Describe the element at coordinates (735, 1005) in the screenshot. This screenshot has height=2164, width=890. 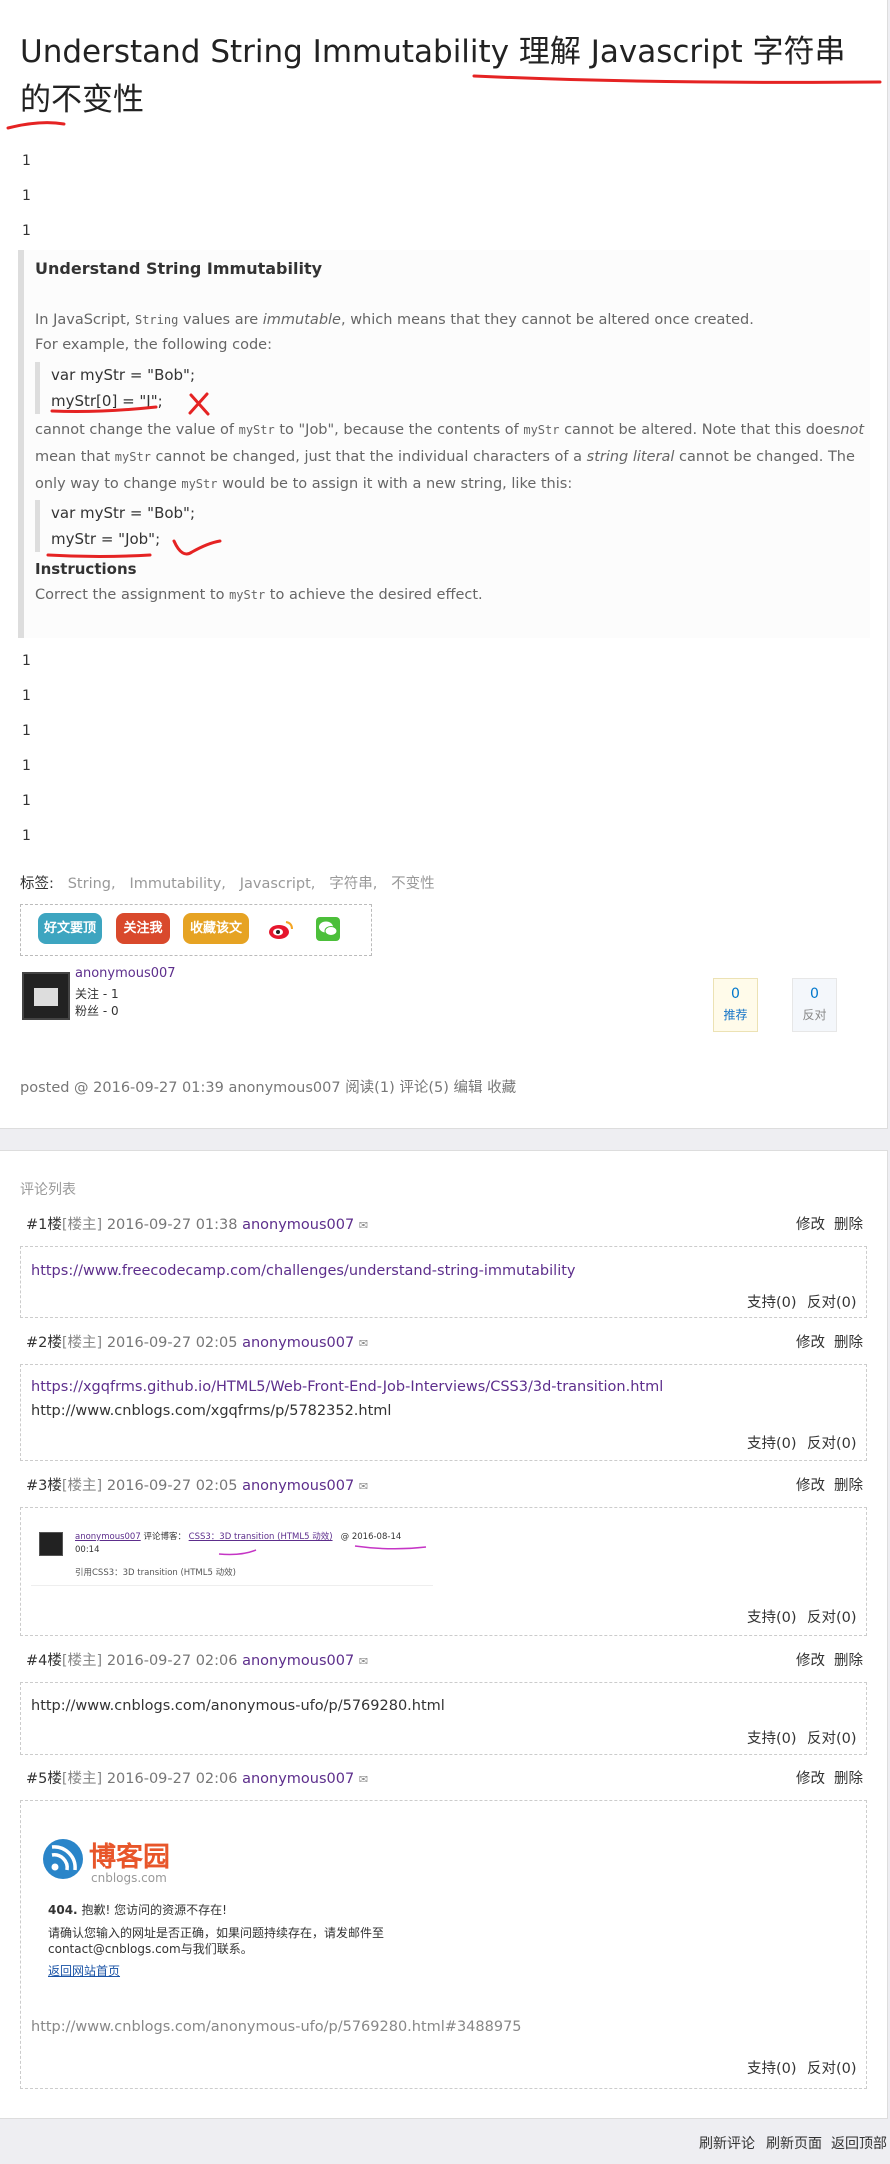
I see `digg-button: 0 推荐` at that location.